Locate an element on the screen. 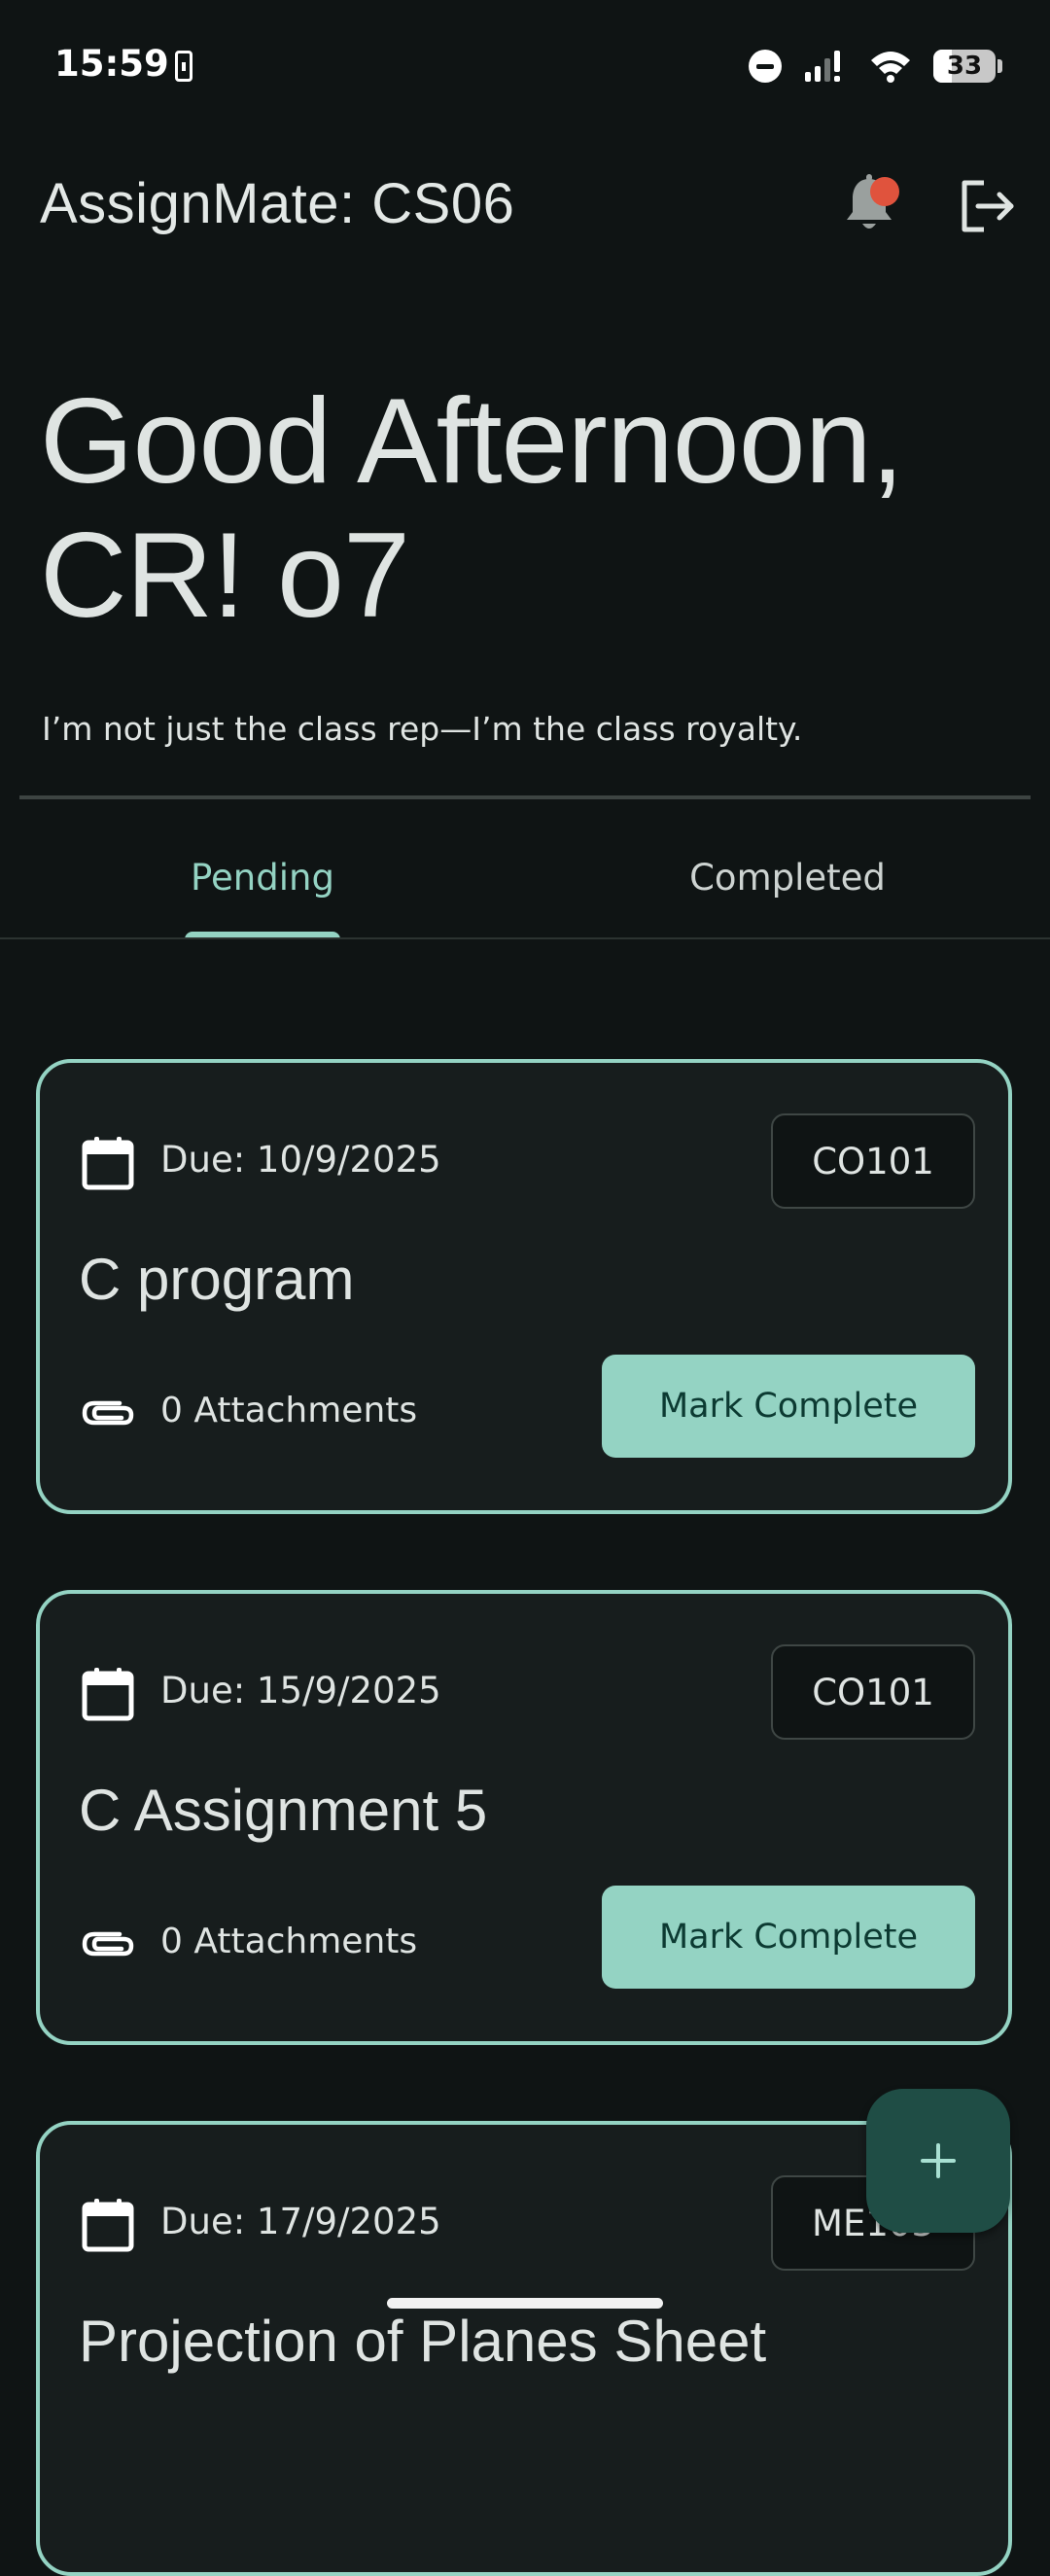  battery-icon: 33 is located at coordinates (967, 66).